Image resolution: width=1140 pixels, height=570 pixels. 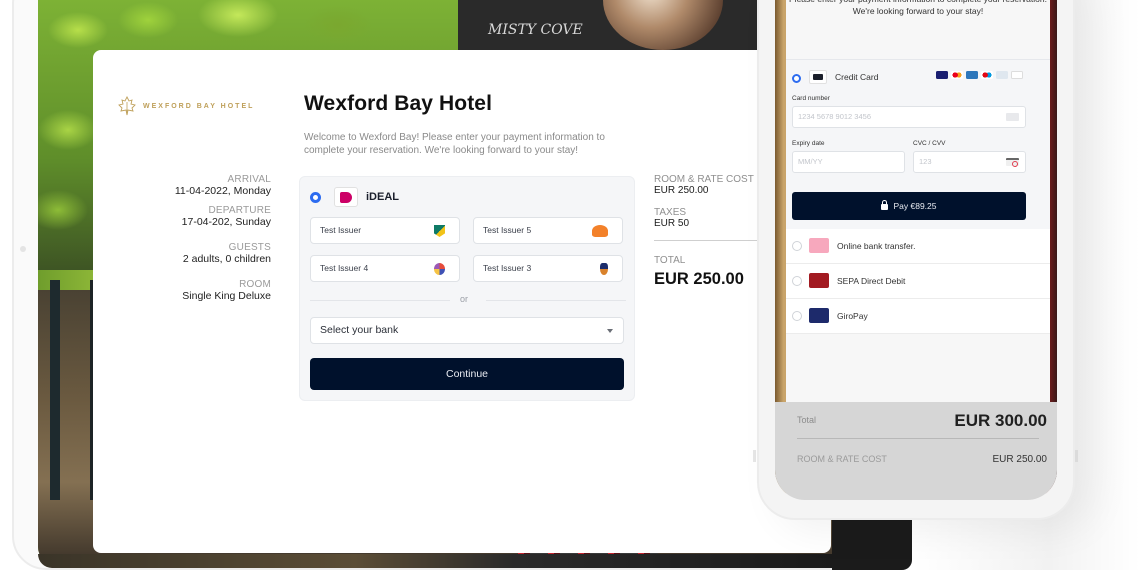 I want to click on page-title: Wexford Bay Hotel, so click(x=398, y=103).